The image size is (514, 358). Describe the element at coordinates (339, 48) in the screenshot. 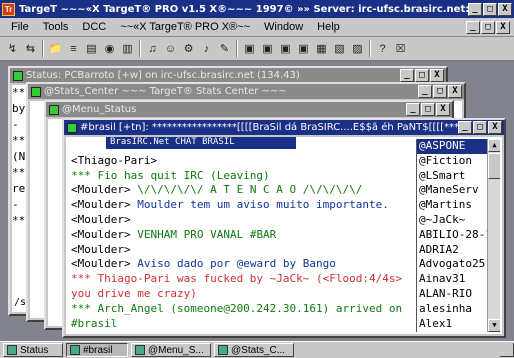

I see `cascade-icon: ▧` at that location.